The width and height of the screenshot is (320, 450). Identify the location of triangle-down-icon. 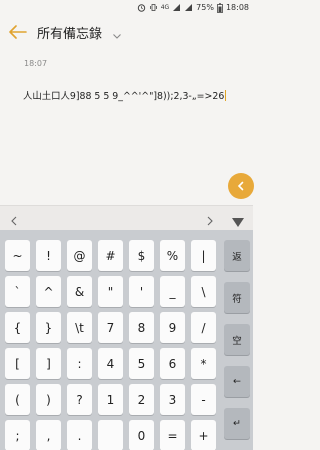
(238, 222).